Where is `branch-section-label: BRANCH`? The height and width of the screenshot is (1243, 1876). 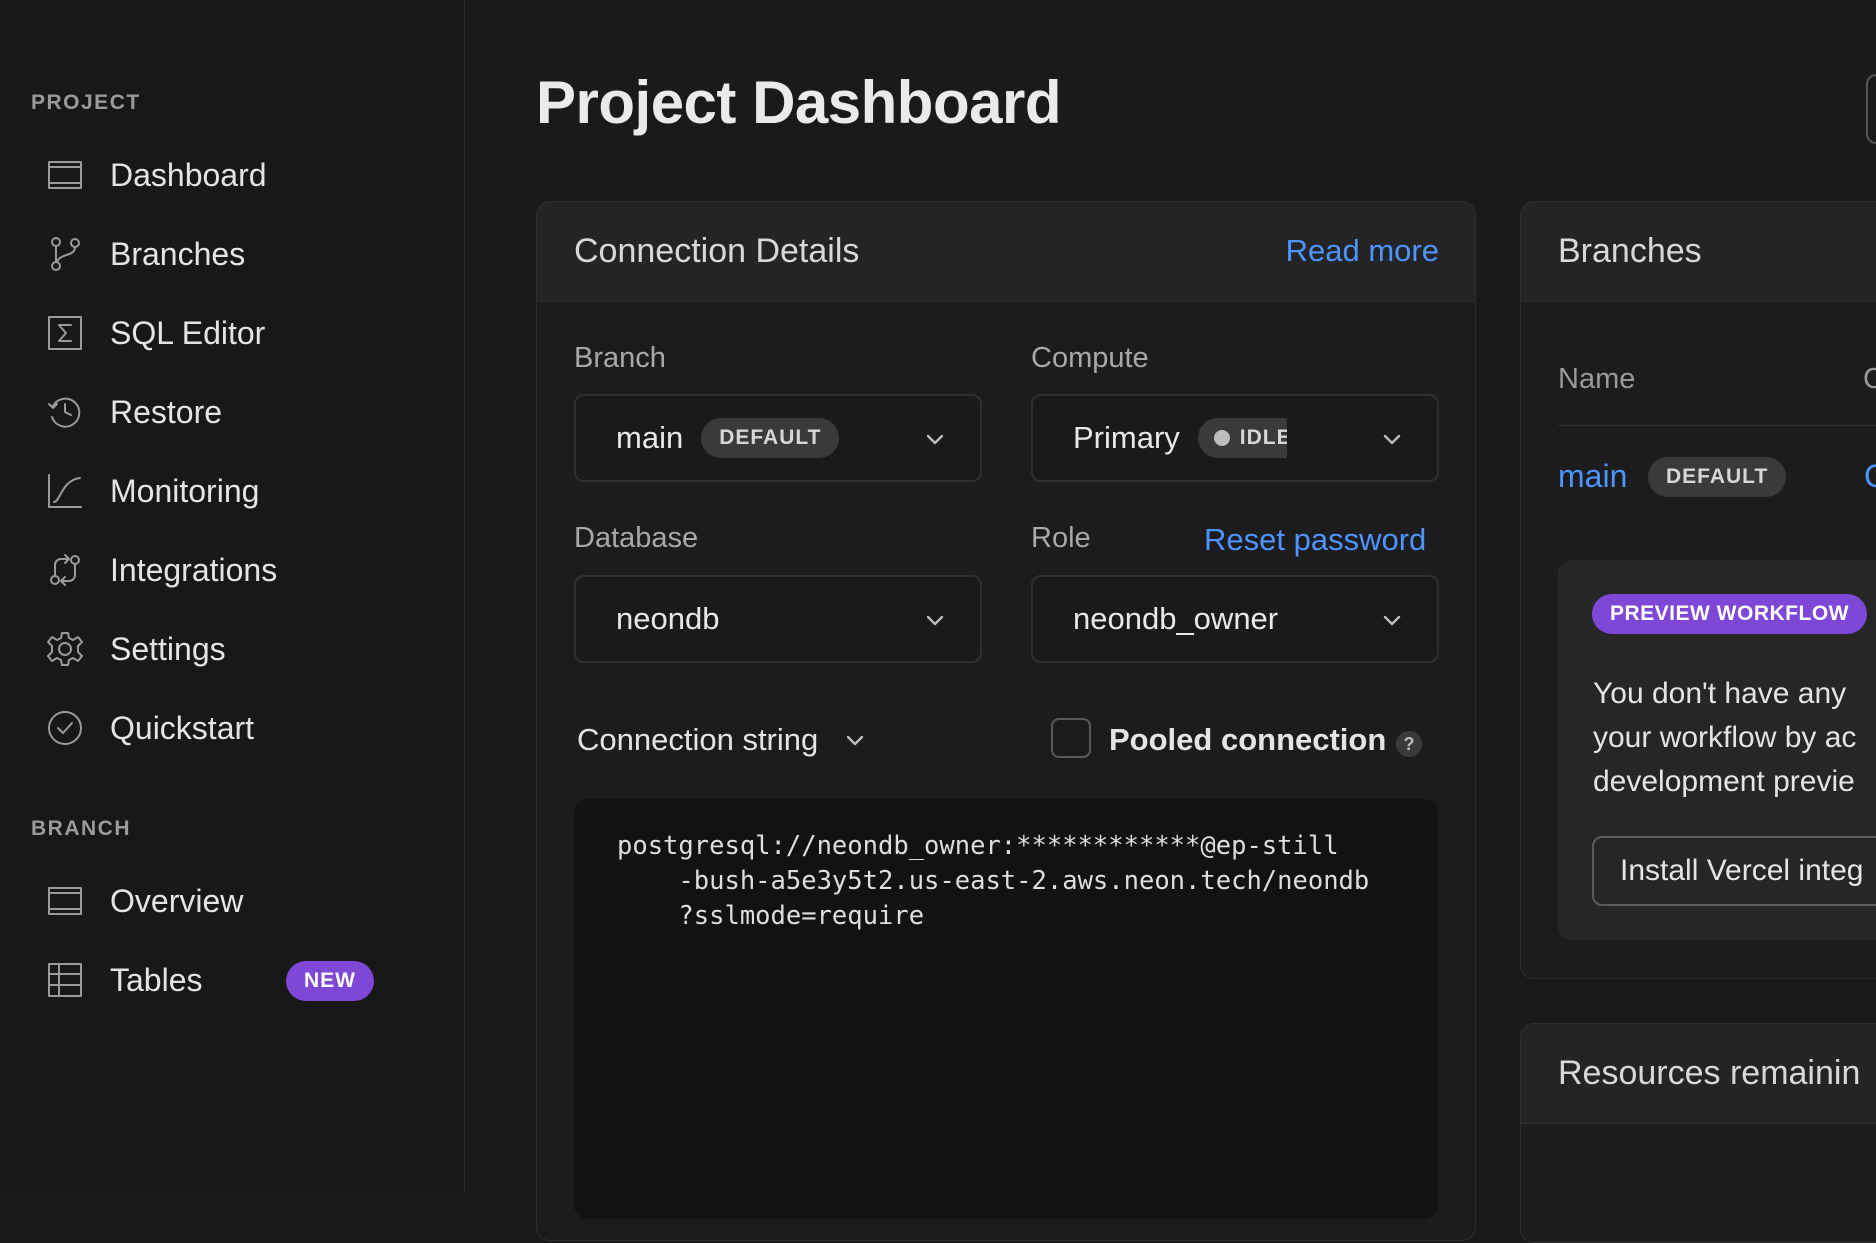
branch-section-label: BRANCH is located at coordinates (81, 828).